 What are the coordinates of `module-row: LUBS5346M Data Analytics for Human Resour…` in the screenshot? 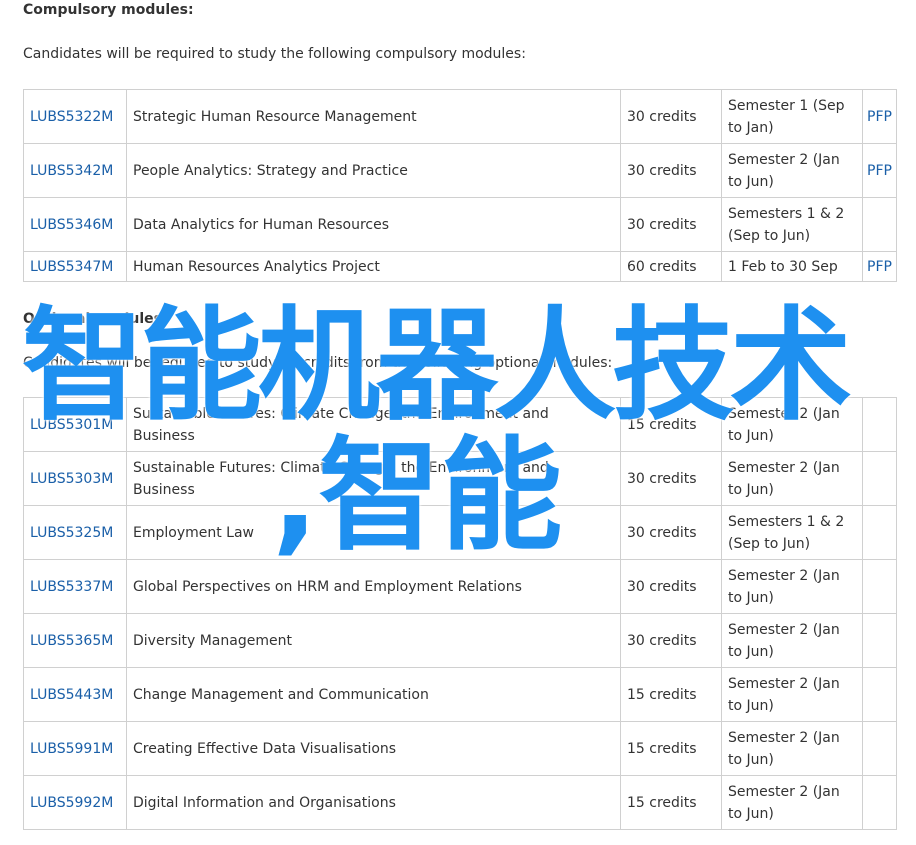 It's located at (460, 224).